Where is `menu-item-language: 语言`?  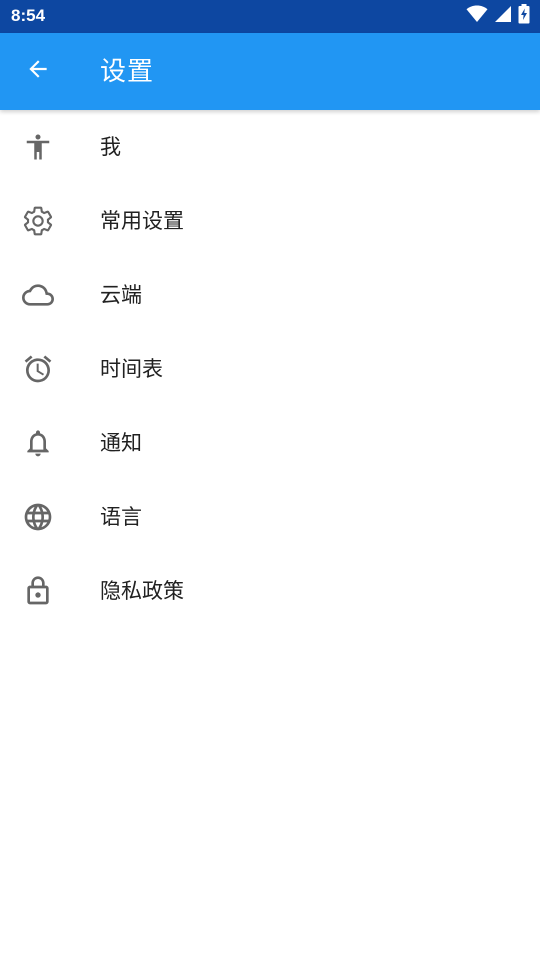
menu-item-language: 语言 is located at coordinates (270, 517).